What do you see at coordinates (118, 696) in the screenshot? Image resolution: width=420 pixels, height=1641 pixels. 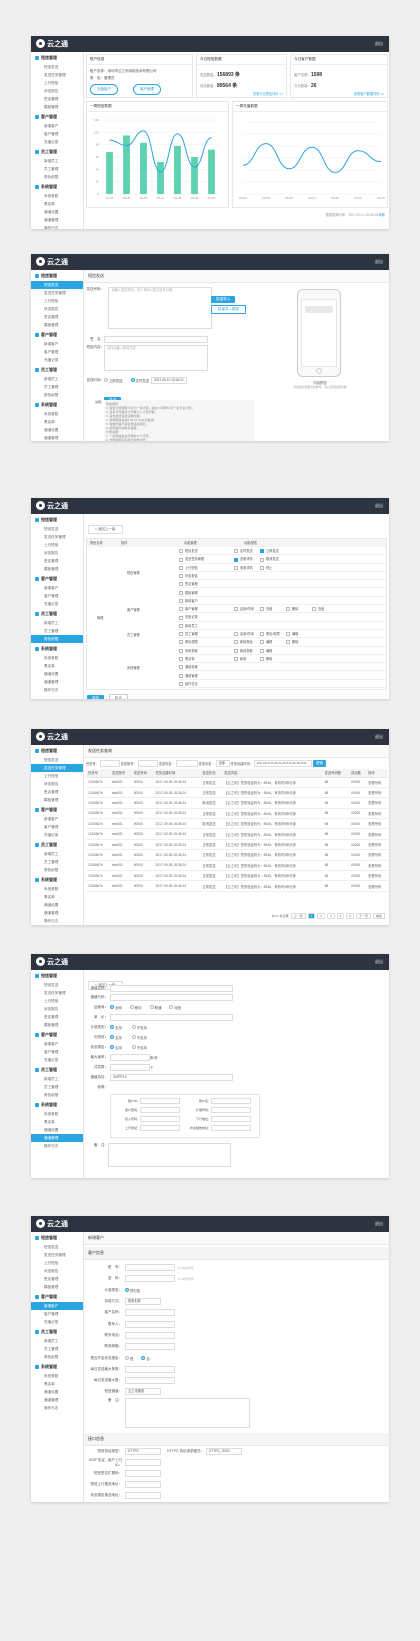 I see `cancel-button: 取消` at bounding box center [118, 696].